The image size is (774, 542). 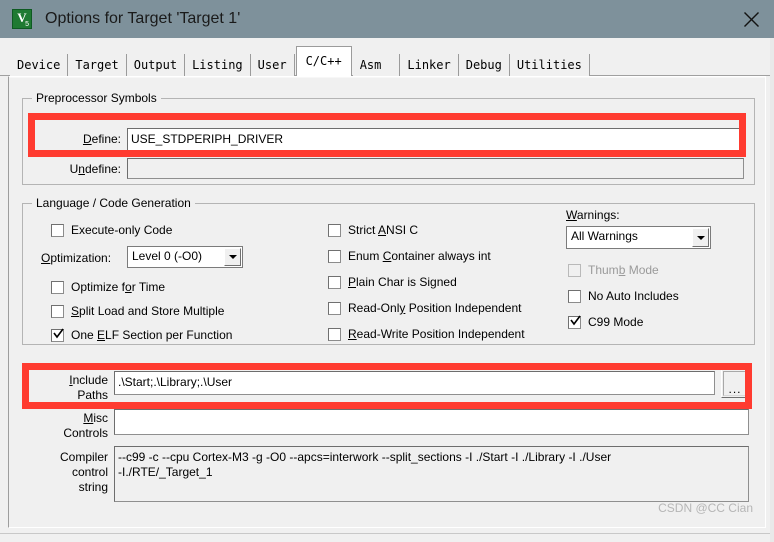 What do you see at coordinates (623, 270) in the screenshot?
I see `checkbox-label: Thumb Mode` at bounding box center [623, 270].